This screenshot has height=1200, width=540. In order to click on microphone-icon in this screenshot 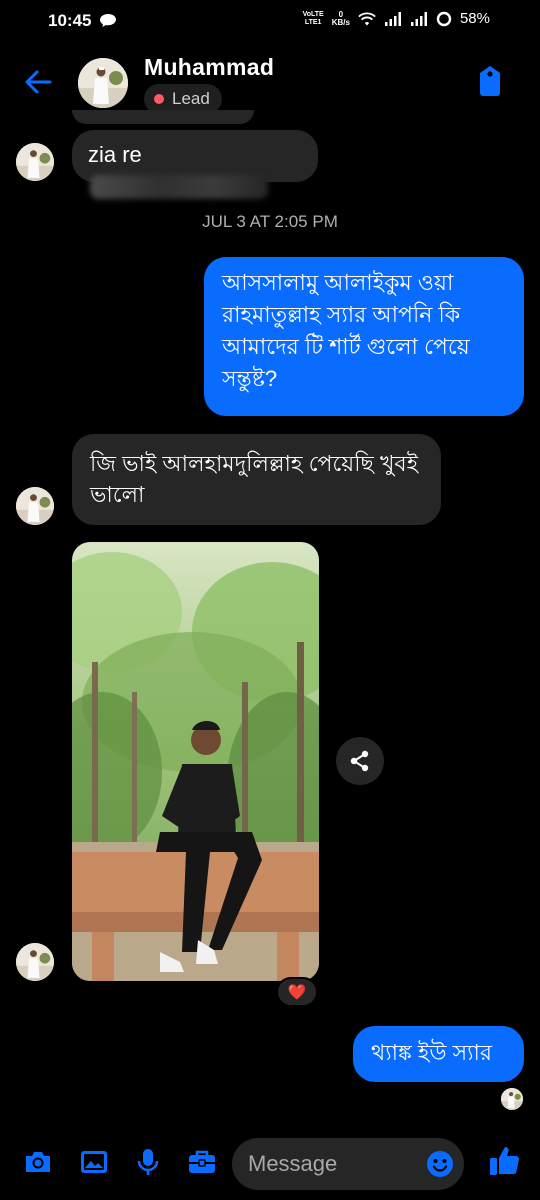, I will do `click(148, 1162)`.